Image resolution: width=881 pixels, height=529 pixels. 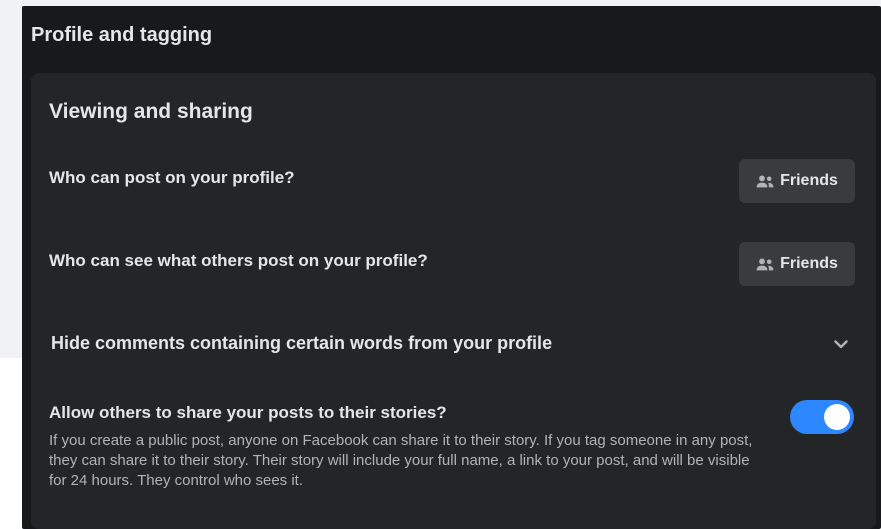 I want to click on see-others-posts-audience-button: Friends, so click(x=797, y=264).